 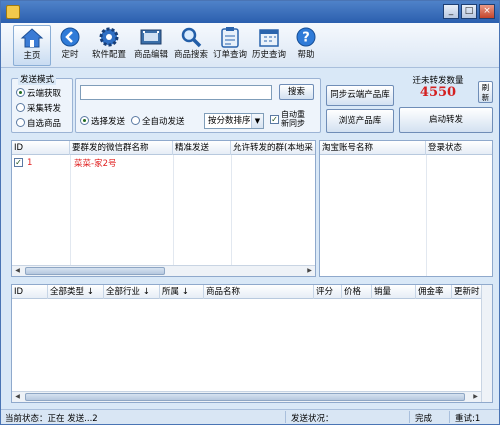 What do you see at coordinates (13, 12) in the screenshot?
I see `app-icon` at bounding box center [13, 12].